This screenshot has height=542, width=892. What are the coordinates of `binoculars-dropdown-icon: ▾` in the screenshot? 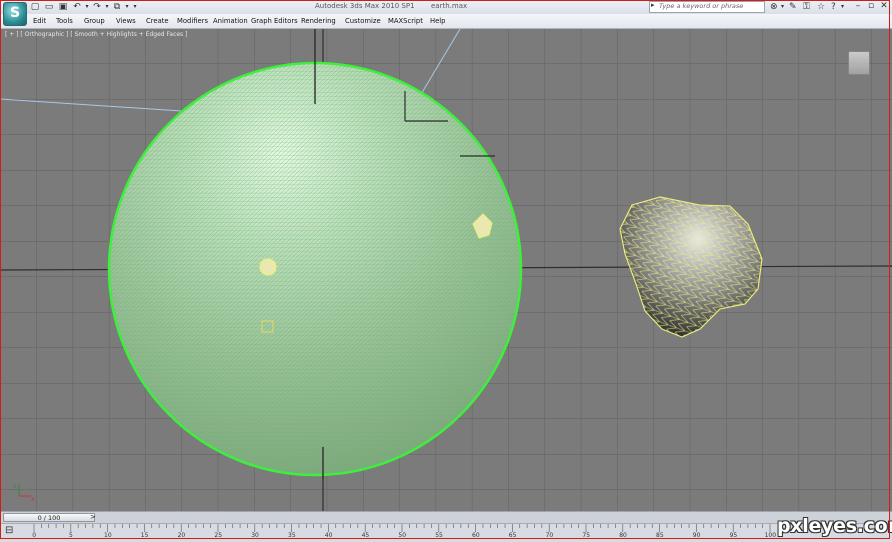 It's located at (782, 7).